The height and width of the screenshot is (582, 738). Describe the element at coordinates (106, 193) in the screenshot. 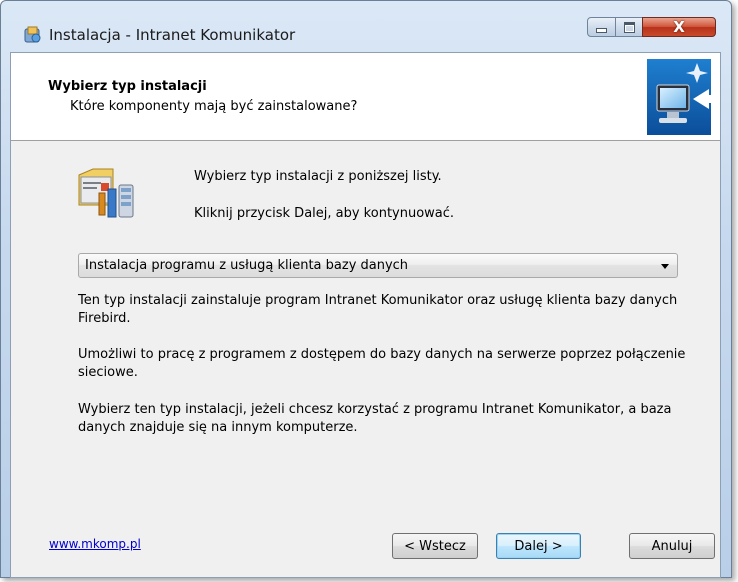

I see `setup-components-icon` at that location.